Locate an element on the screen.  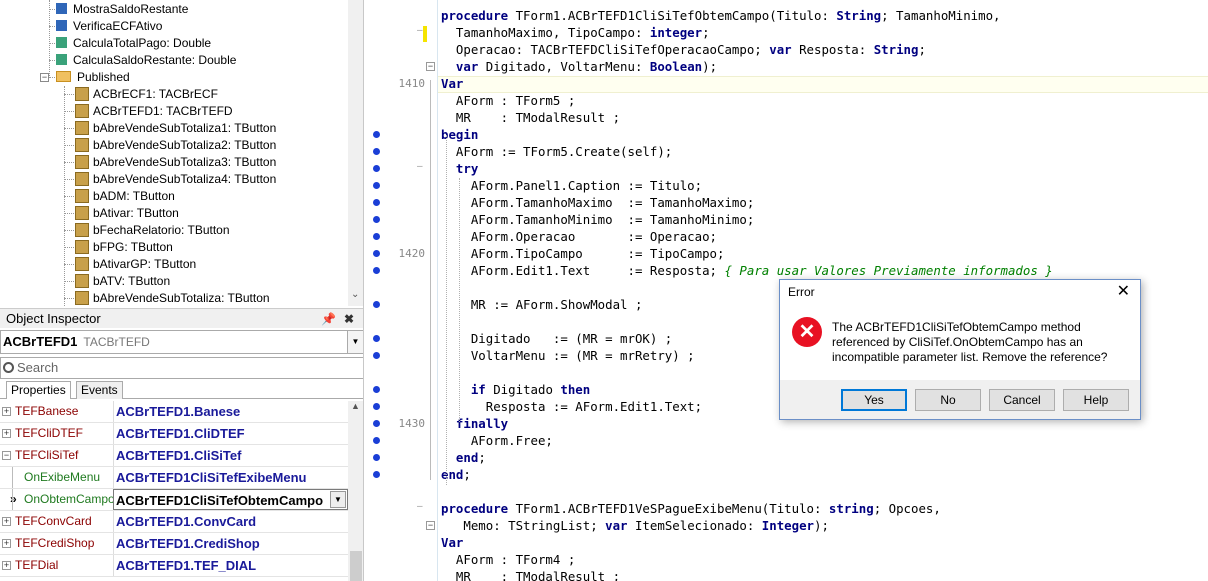
tree-item: bFPG: TButton is located at coordinates (124, 247).